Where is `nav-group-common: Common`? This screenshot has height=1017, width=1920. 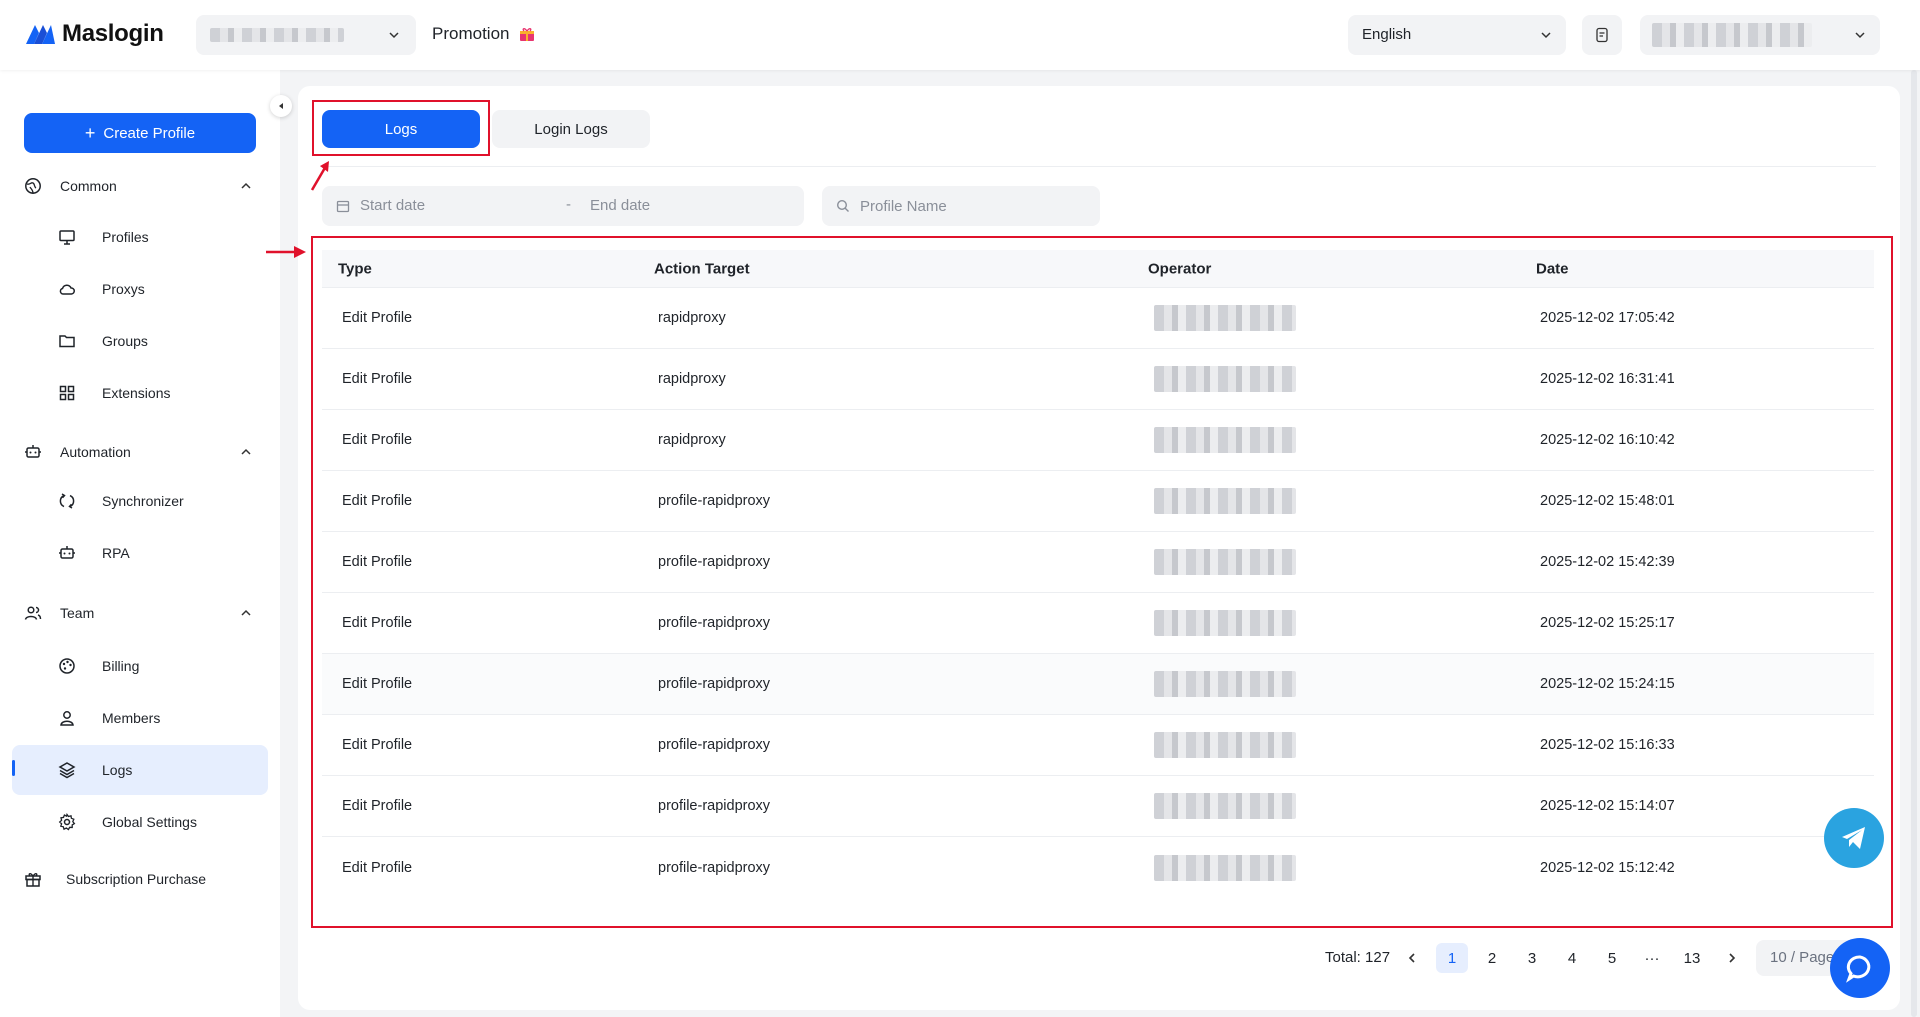
nav-group-common: Common is located at coordinates (140, 186).